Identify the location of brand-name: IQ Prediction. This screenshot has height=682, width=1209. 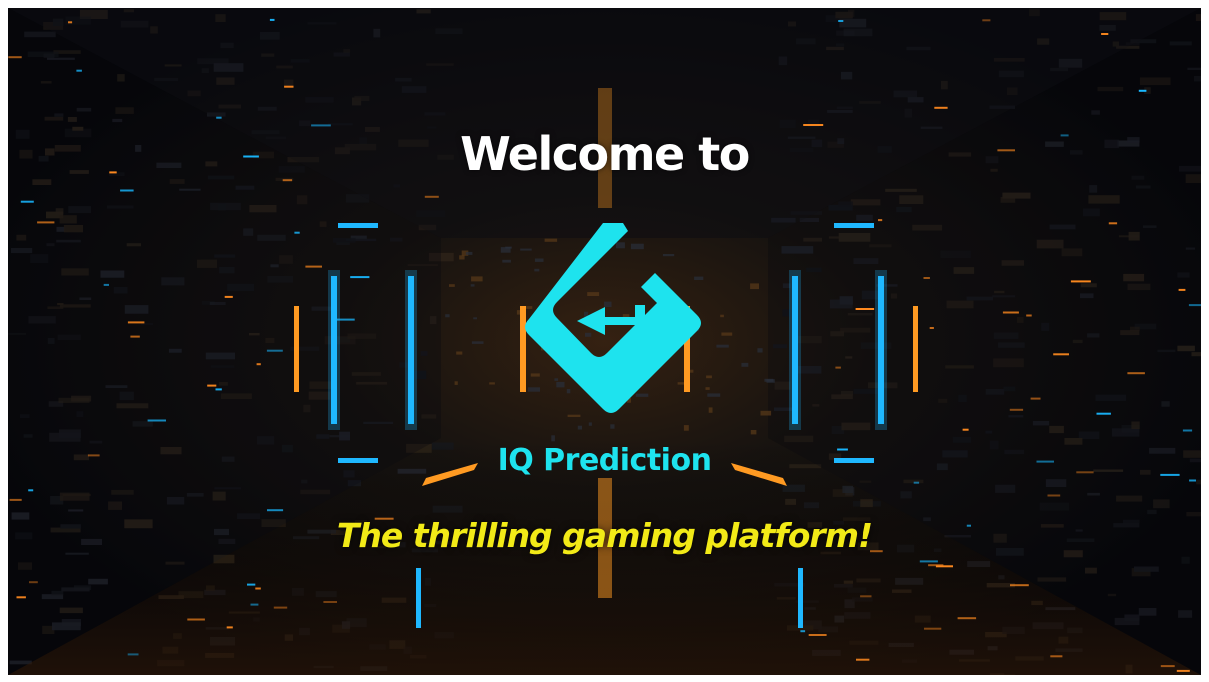
(604, 460).